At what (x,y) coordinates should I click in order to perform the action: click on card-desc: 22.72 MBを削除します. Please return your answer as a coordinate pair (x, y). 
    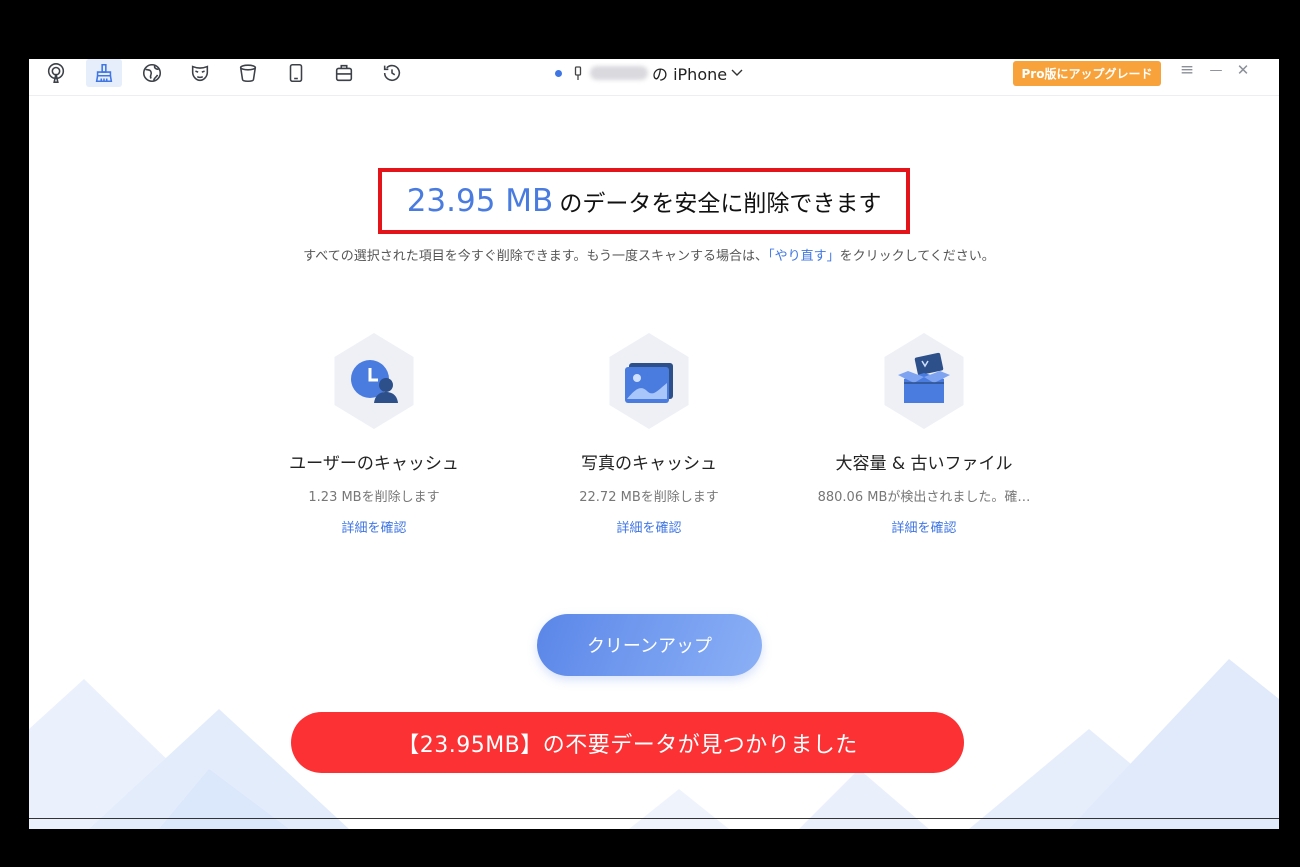
    Looking at the image, I should click on (649, 497).